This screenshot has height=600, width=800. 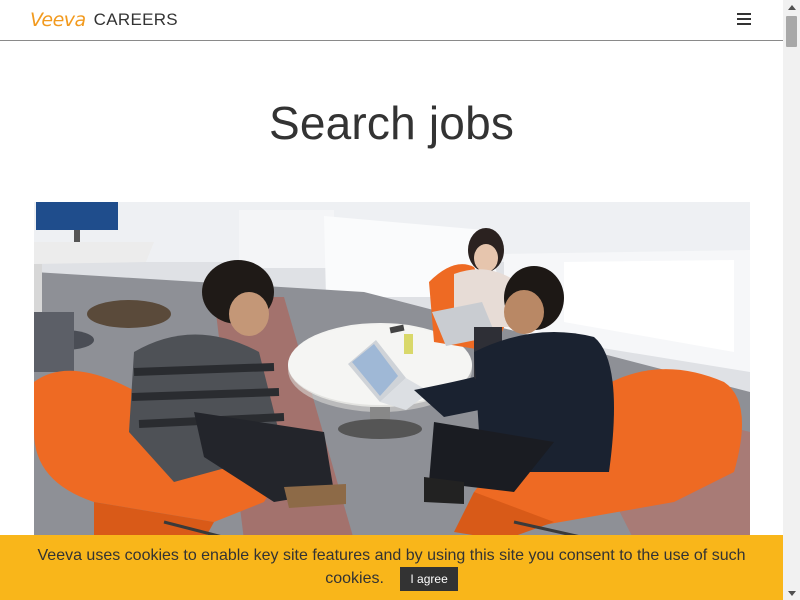 I want to click on hamburger-menu-icon, so click(x=745, y=20).